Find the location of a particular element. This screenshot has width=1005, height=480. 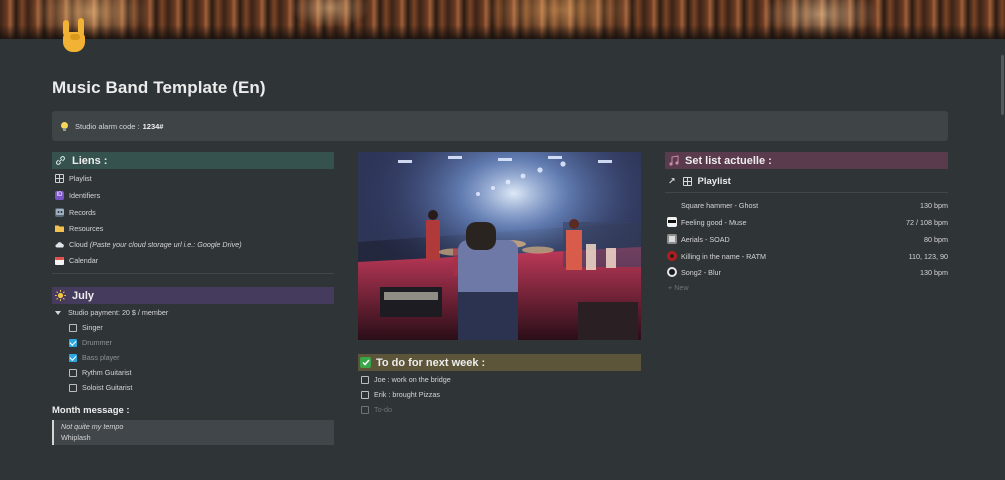

song-title: Aerials - SOAD is located at coordinates (705, 239).